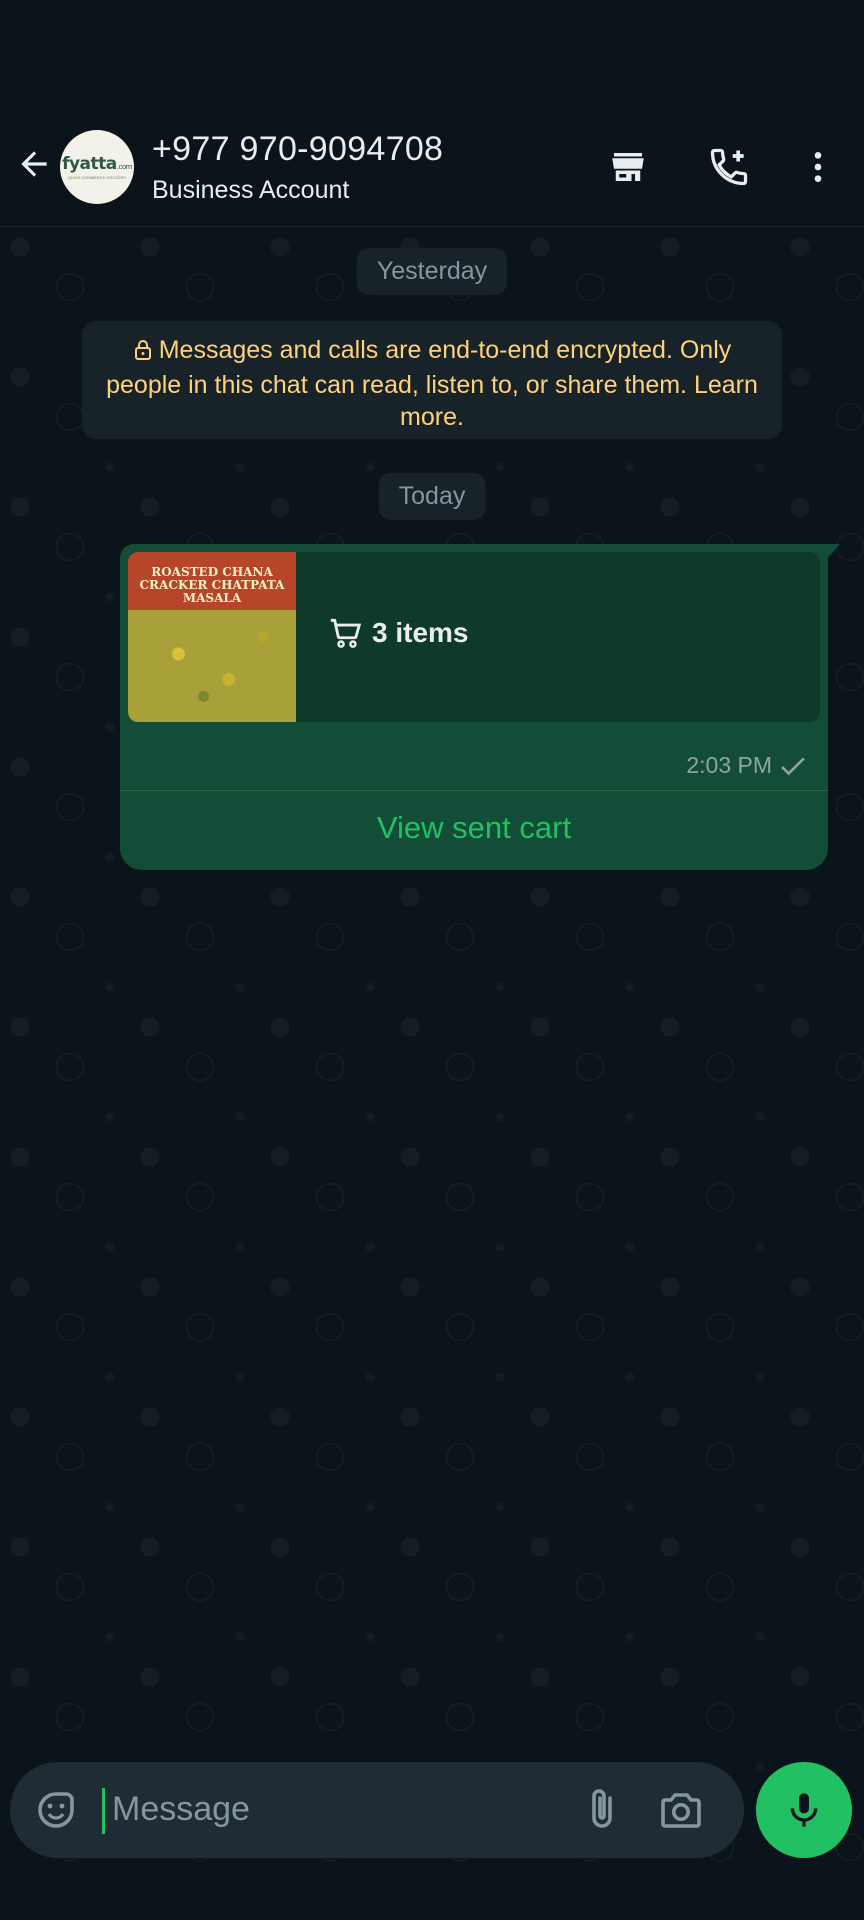  I want to click on avatar: fyatta.com QUICK COMMERCE GROCERY, so click(97, 167).